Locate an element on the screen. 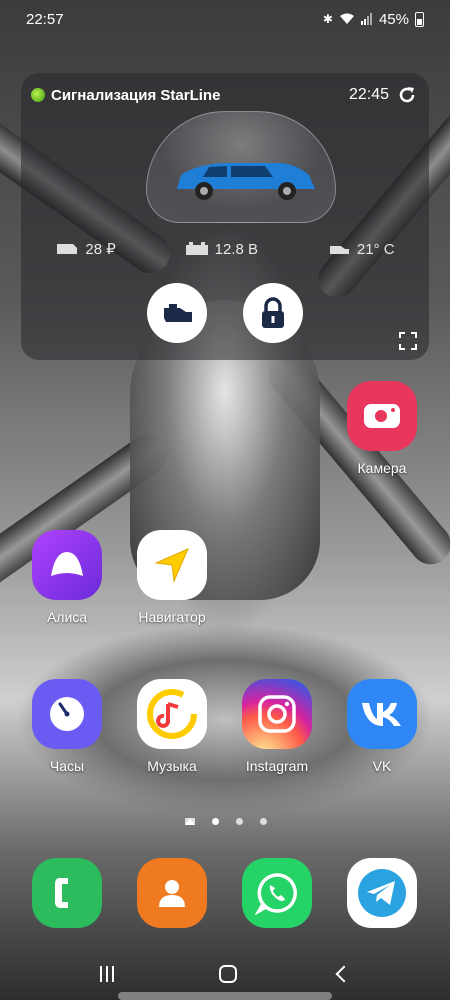 Image resolution: width=450 pixels, height=1000 pixels. dock-telegram is located at coordinates (382, 893).